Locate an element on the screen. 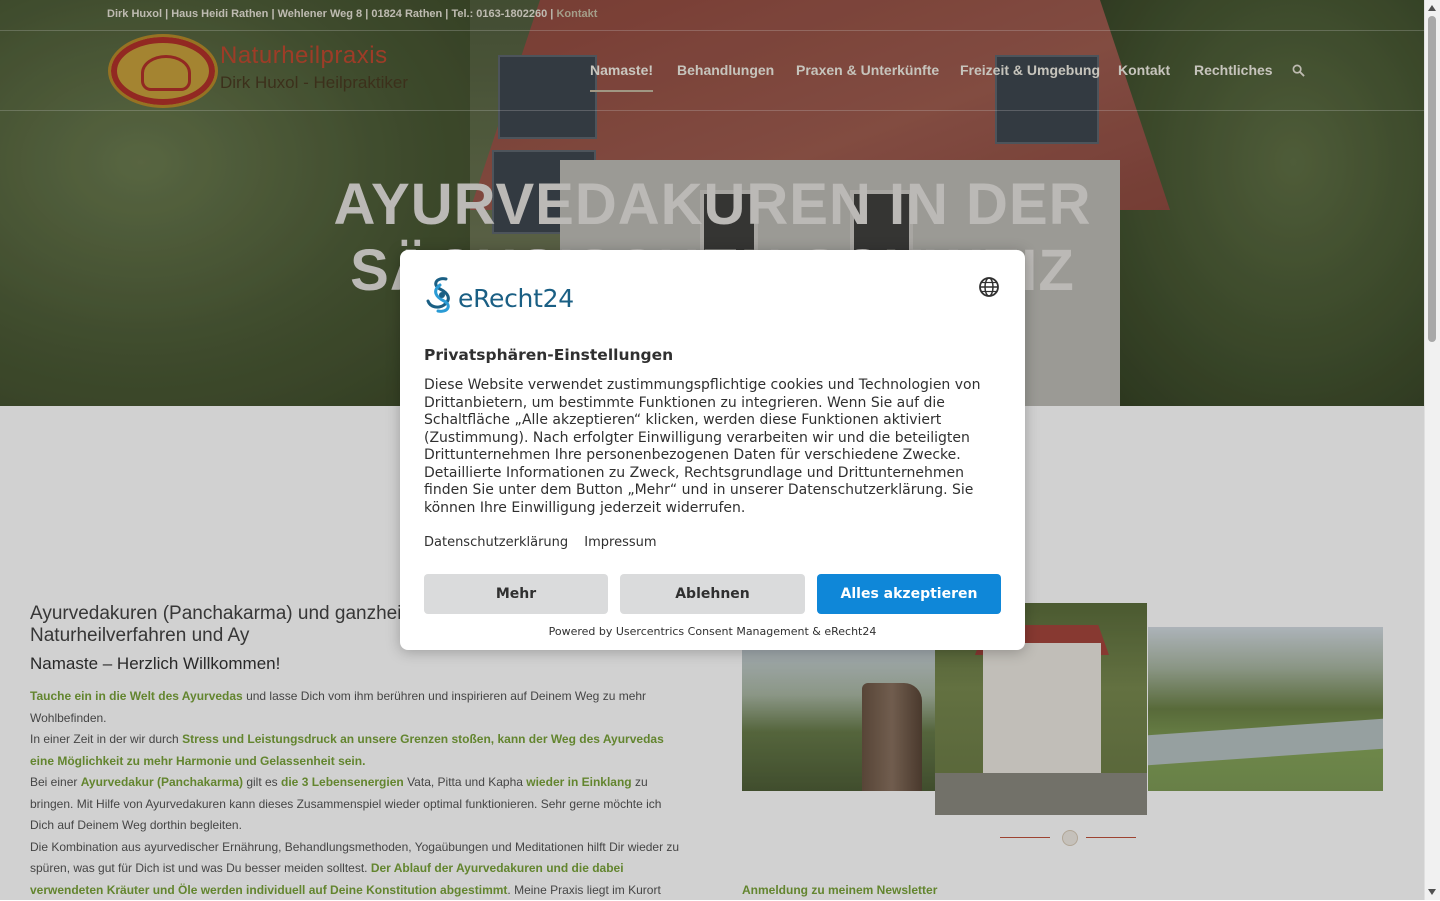  page-scrollbar is located at coordinates (1432, 450).